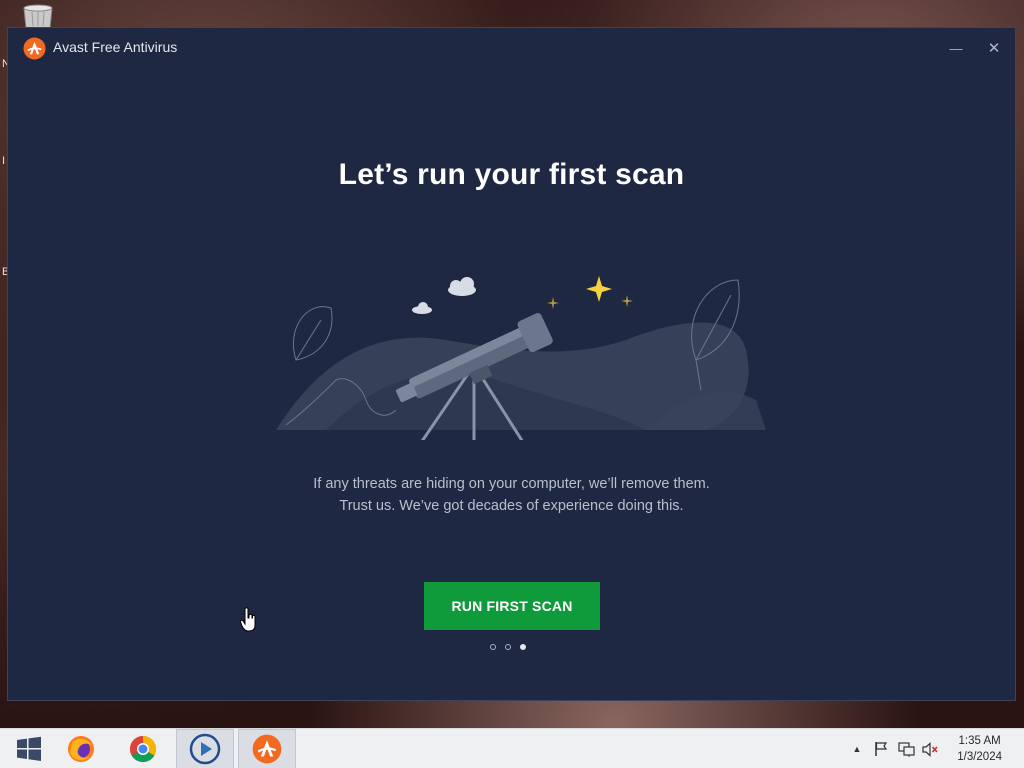  Describe the element at coordinates (512, 606) in the screenshot. I see `run-first-scan-button: RUN FIRST SCAN` at that location.